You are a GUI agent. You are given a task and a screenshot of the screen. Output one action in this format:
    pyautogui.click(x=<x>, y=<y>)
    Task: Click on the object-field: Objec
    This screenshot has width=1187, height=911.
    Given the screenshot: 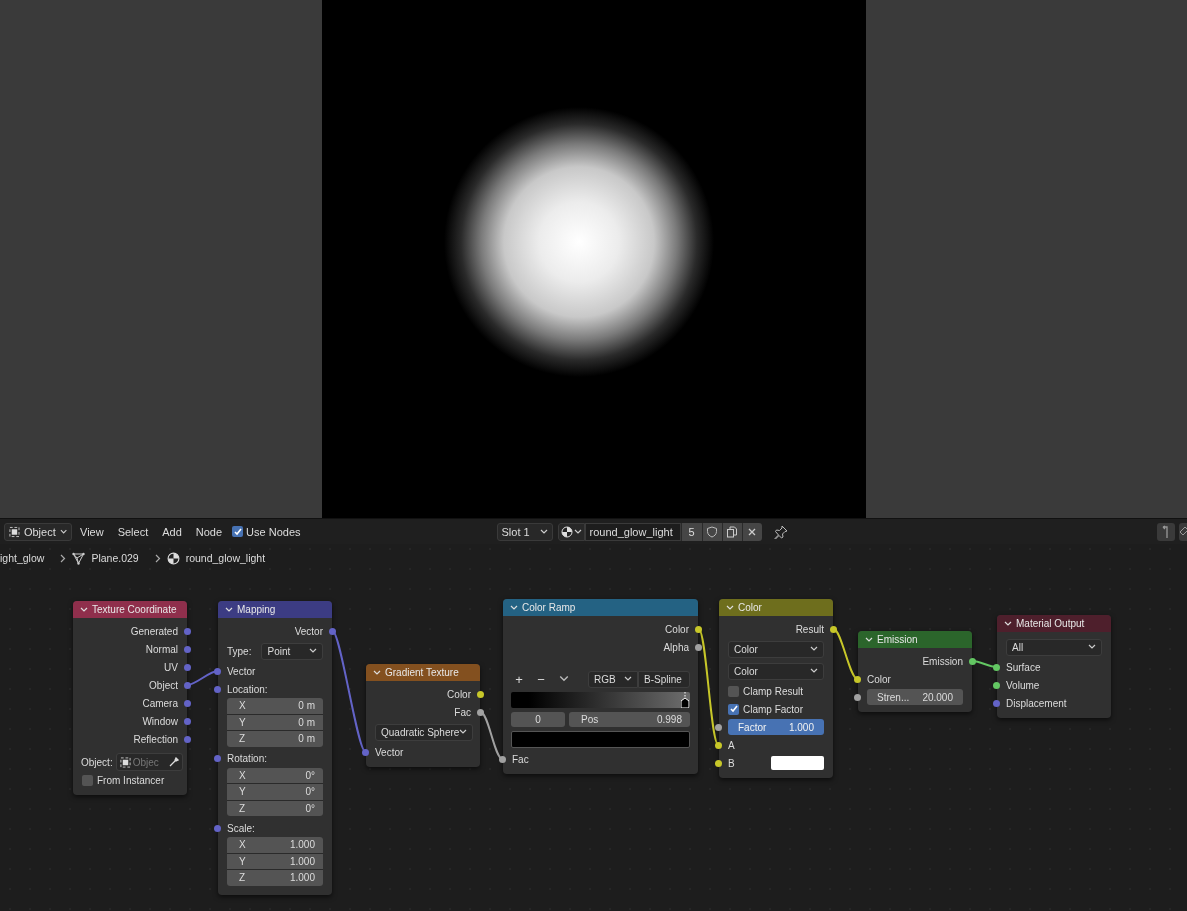 What is the action you would take?
    pyautogui.click(x=149, y=762)
    